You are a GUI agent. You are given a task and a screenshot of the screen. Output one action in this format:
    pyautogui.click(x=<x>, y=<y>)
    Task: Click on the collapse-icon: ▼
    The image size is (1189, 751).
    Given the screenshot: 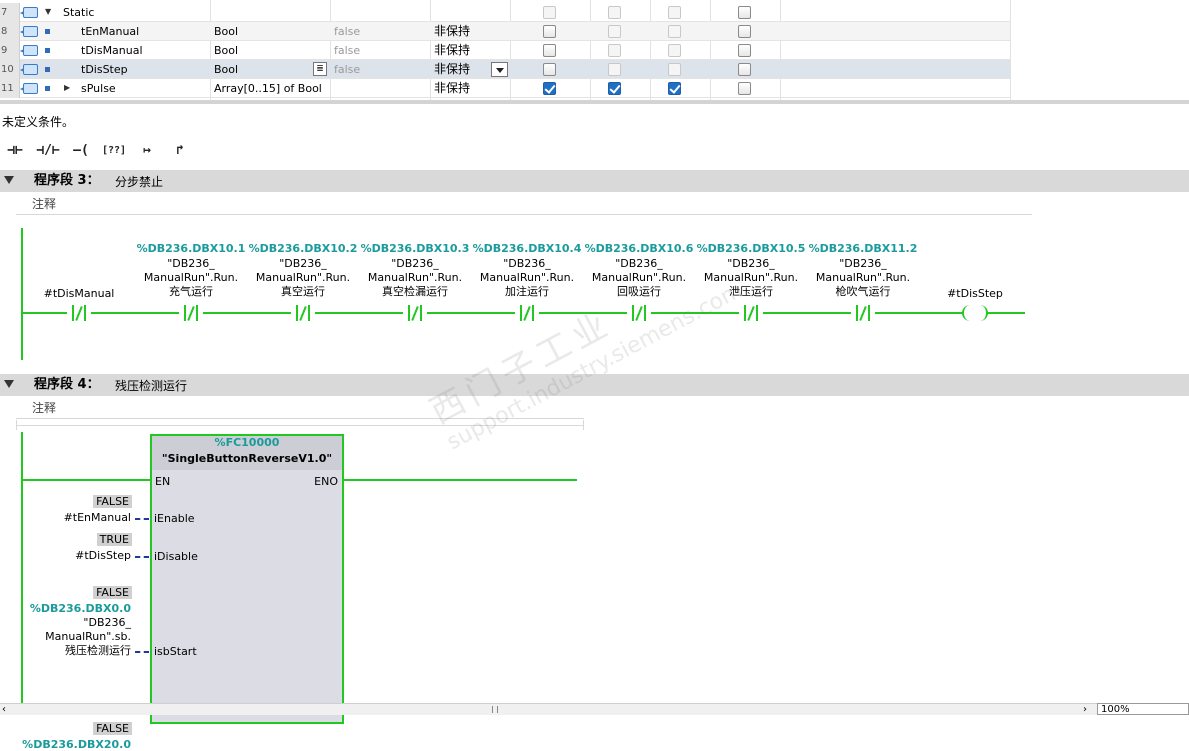 What is the action you would take?
    pyautogui.click(x=48, y=11)
    